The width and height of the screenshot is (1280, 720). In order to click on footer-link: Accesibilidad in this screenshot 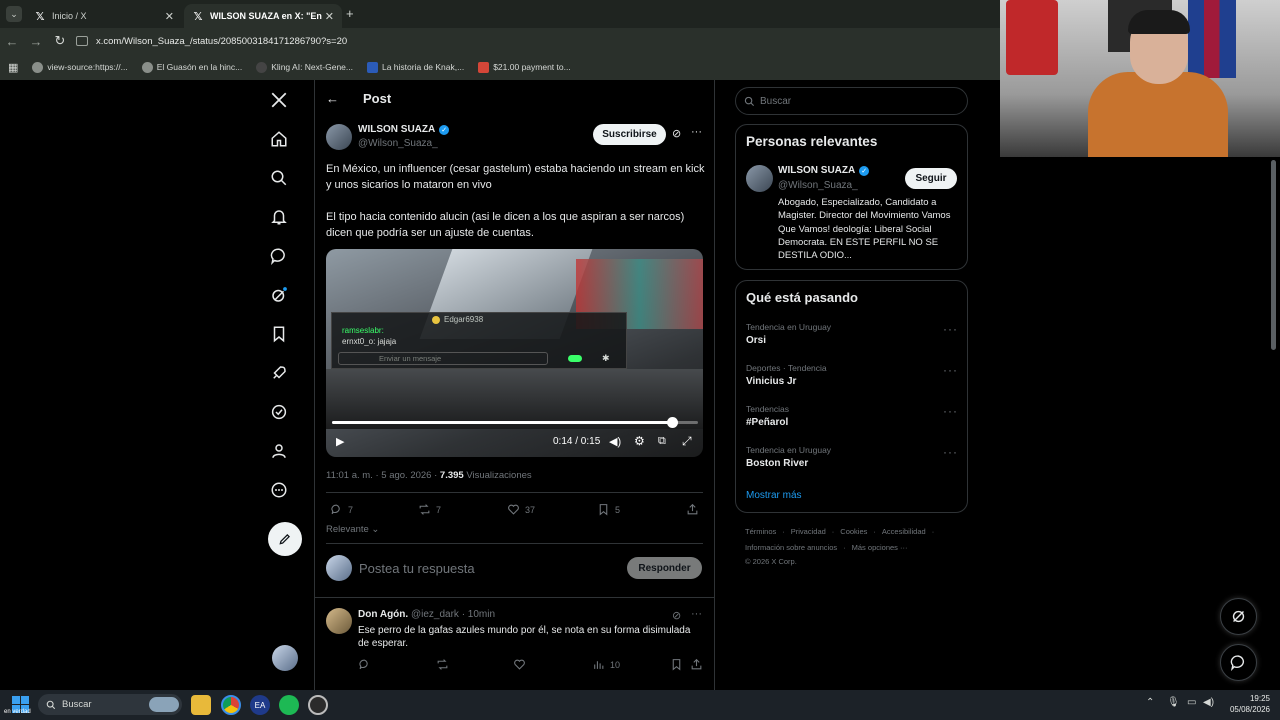, I will do `click(904, 531)`.